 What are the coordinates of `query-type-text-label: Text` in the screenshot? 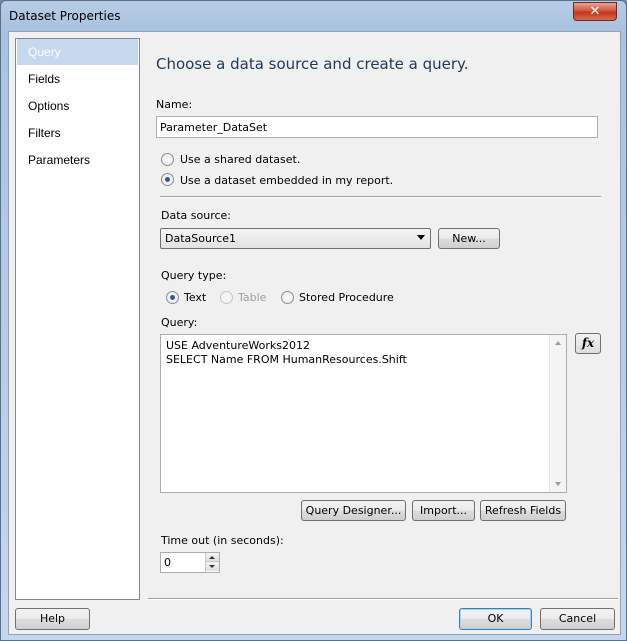 It's located at (195, 297).